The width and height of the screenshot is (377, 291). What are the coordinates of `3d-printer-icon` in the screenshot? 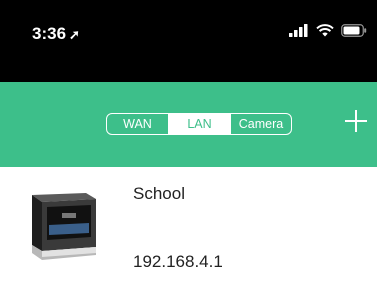 It's located at (64, 226).